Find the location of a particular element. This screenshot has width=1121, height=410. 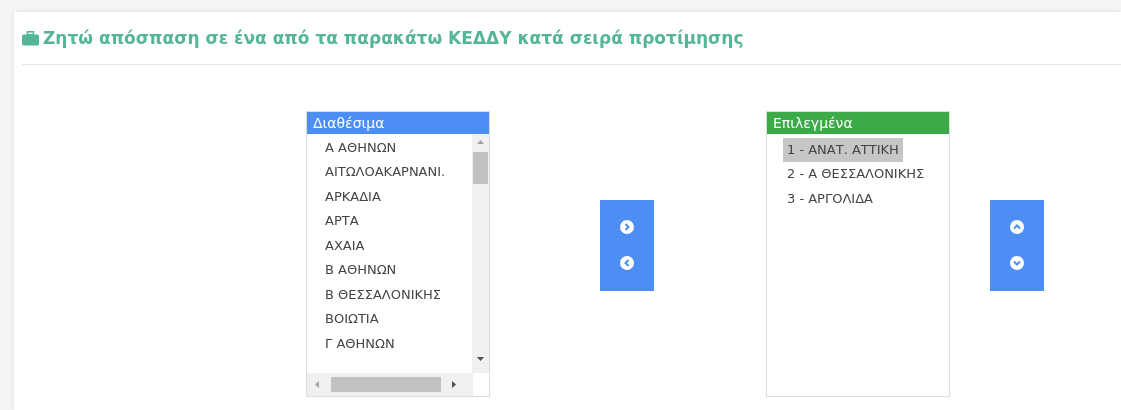

list-option: Α ΑΘΗΝΩΝ is located at coordinates (361, 147).